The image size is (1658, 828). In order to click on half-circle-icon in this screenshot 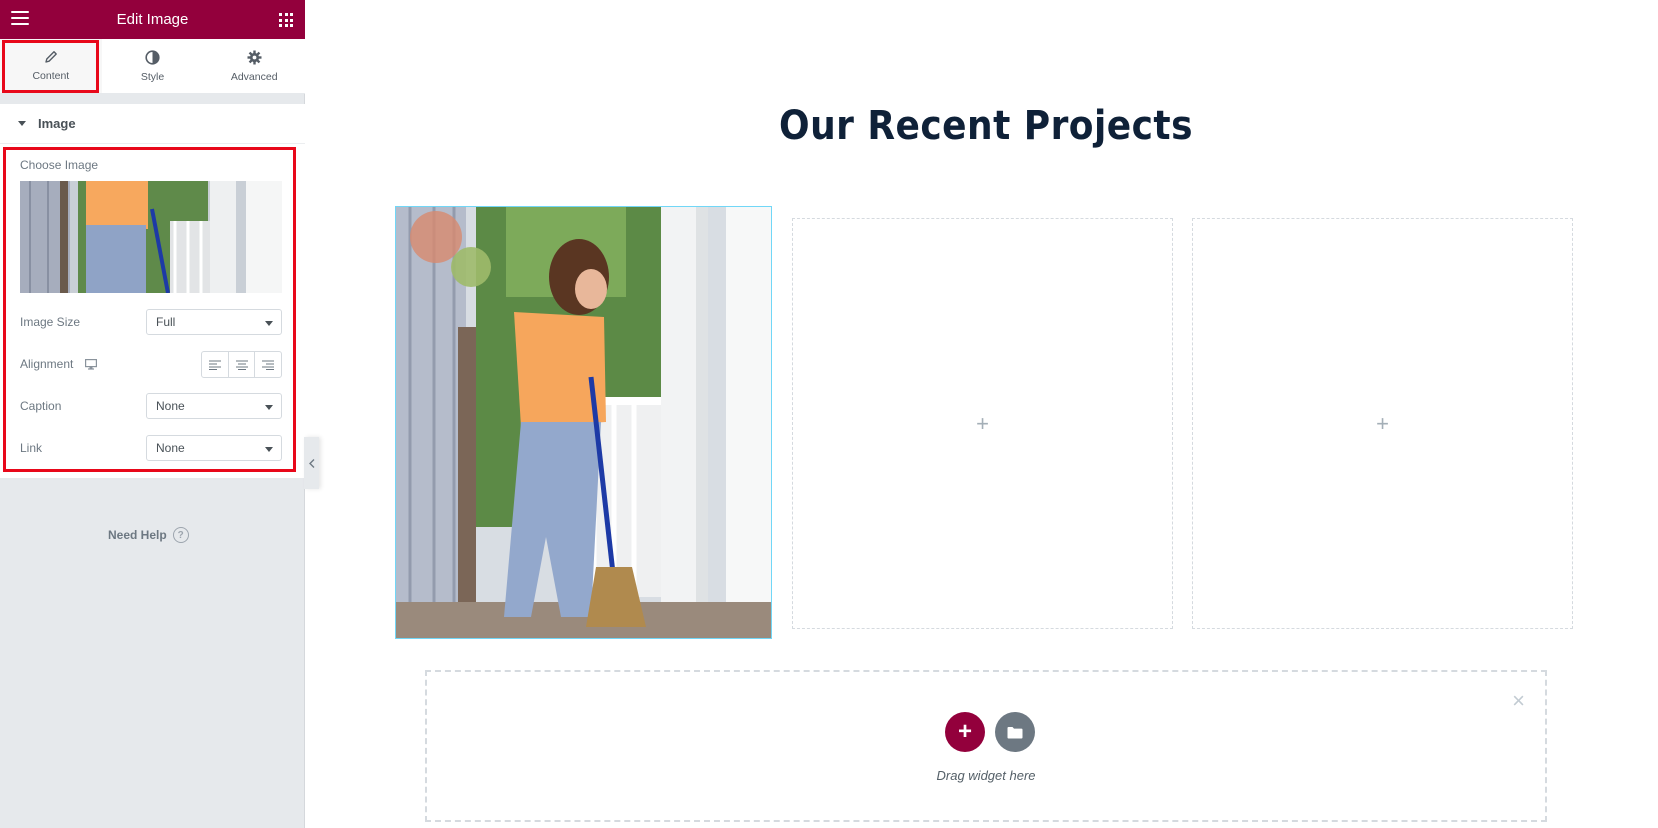, I will do `click(152, 57)`.